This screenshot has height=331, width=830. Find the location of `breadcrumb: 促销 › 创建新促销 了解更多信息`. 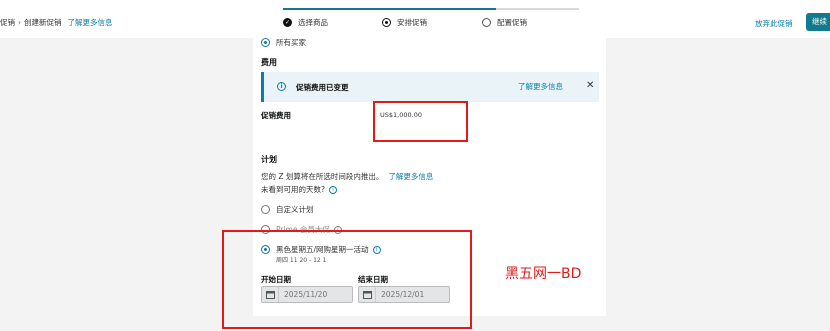

breadcrumb: 促销 › 创建新促销 了解更多信息 is located at coordinates (56, 22).